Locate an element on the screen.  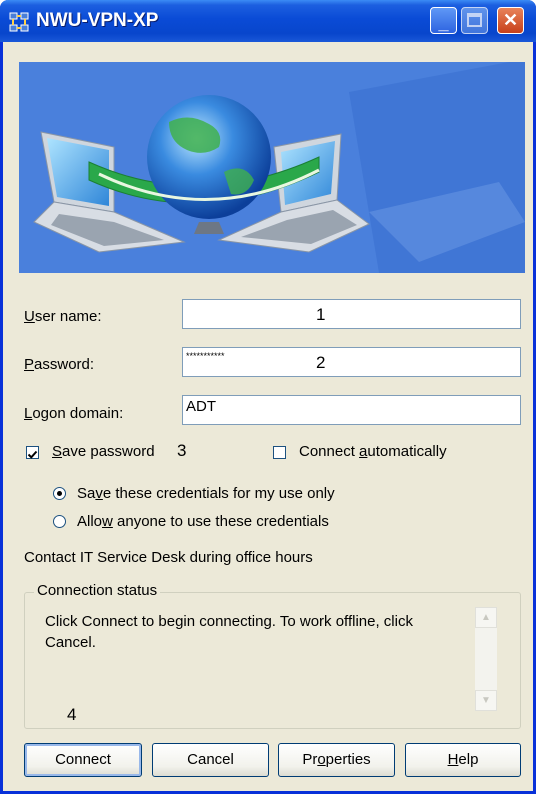
status-message-line-2: Cancel. is located at coordinates (70, 642).